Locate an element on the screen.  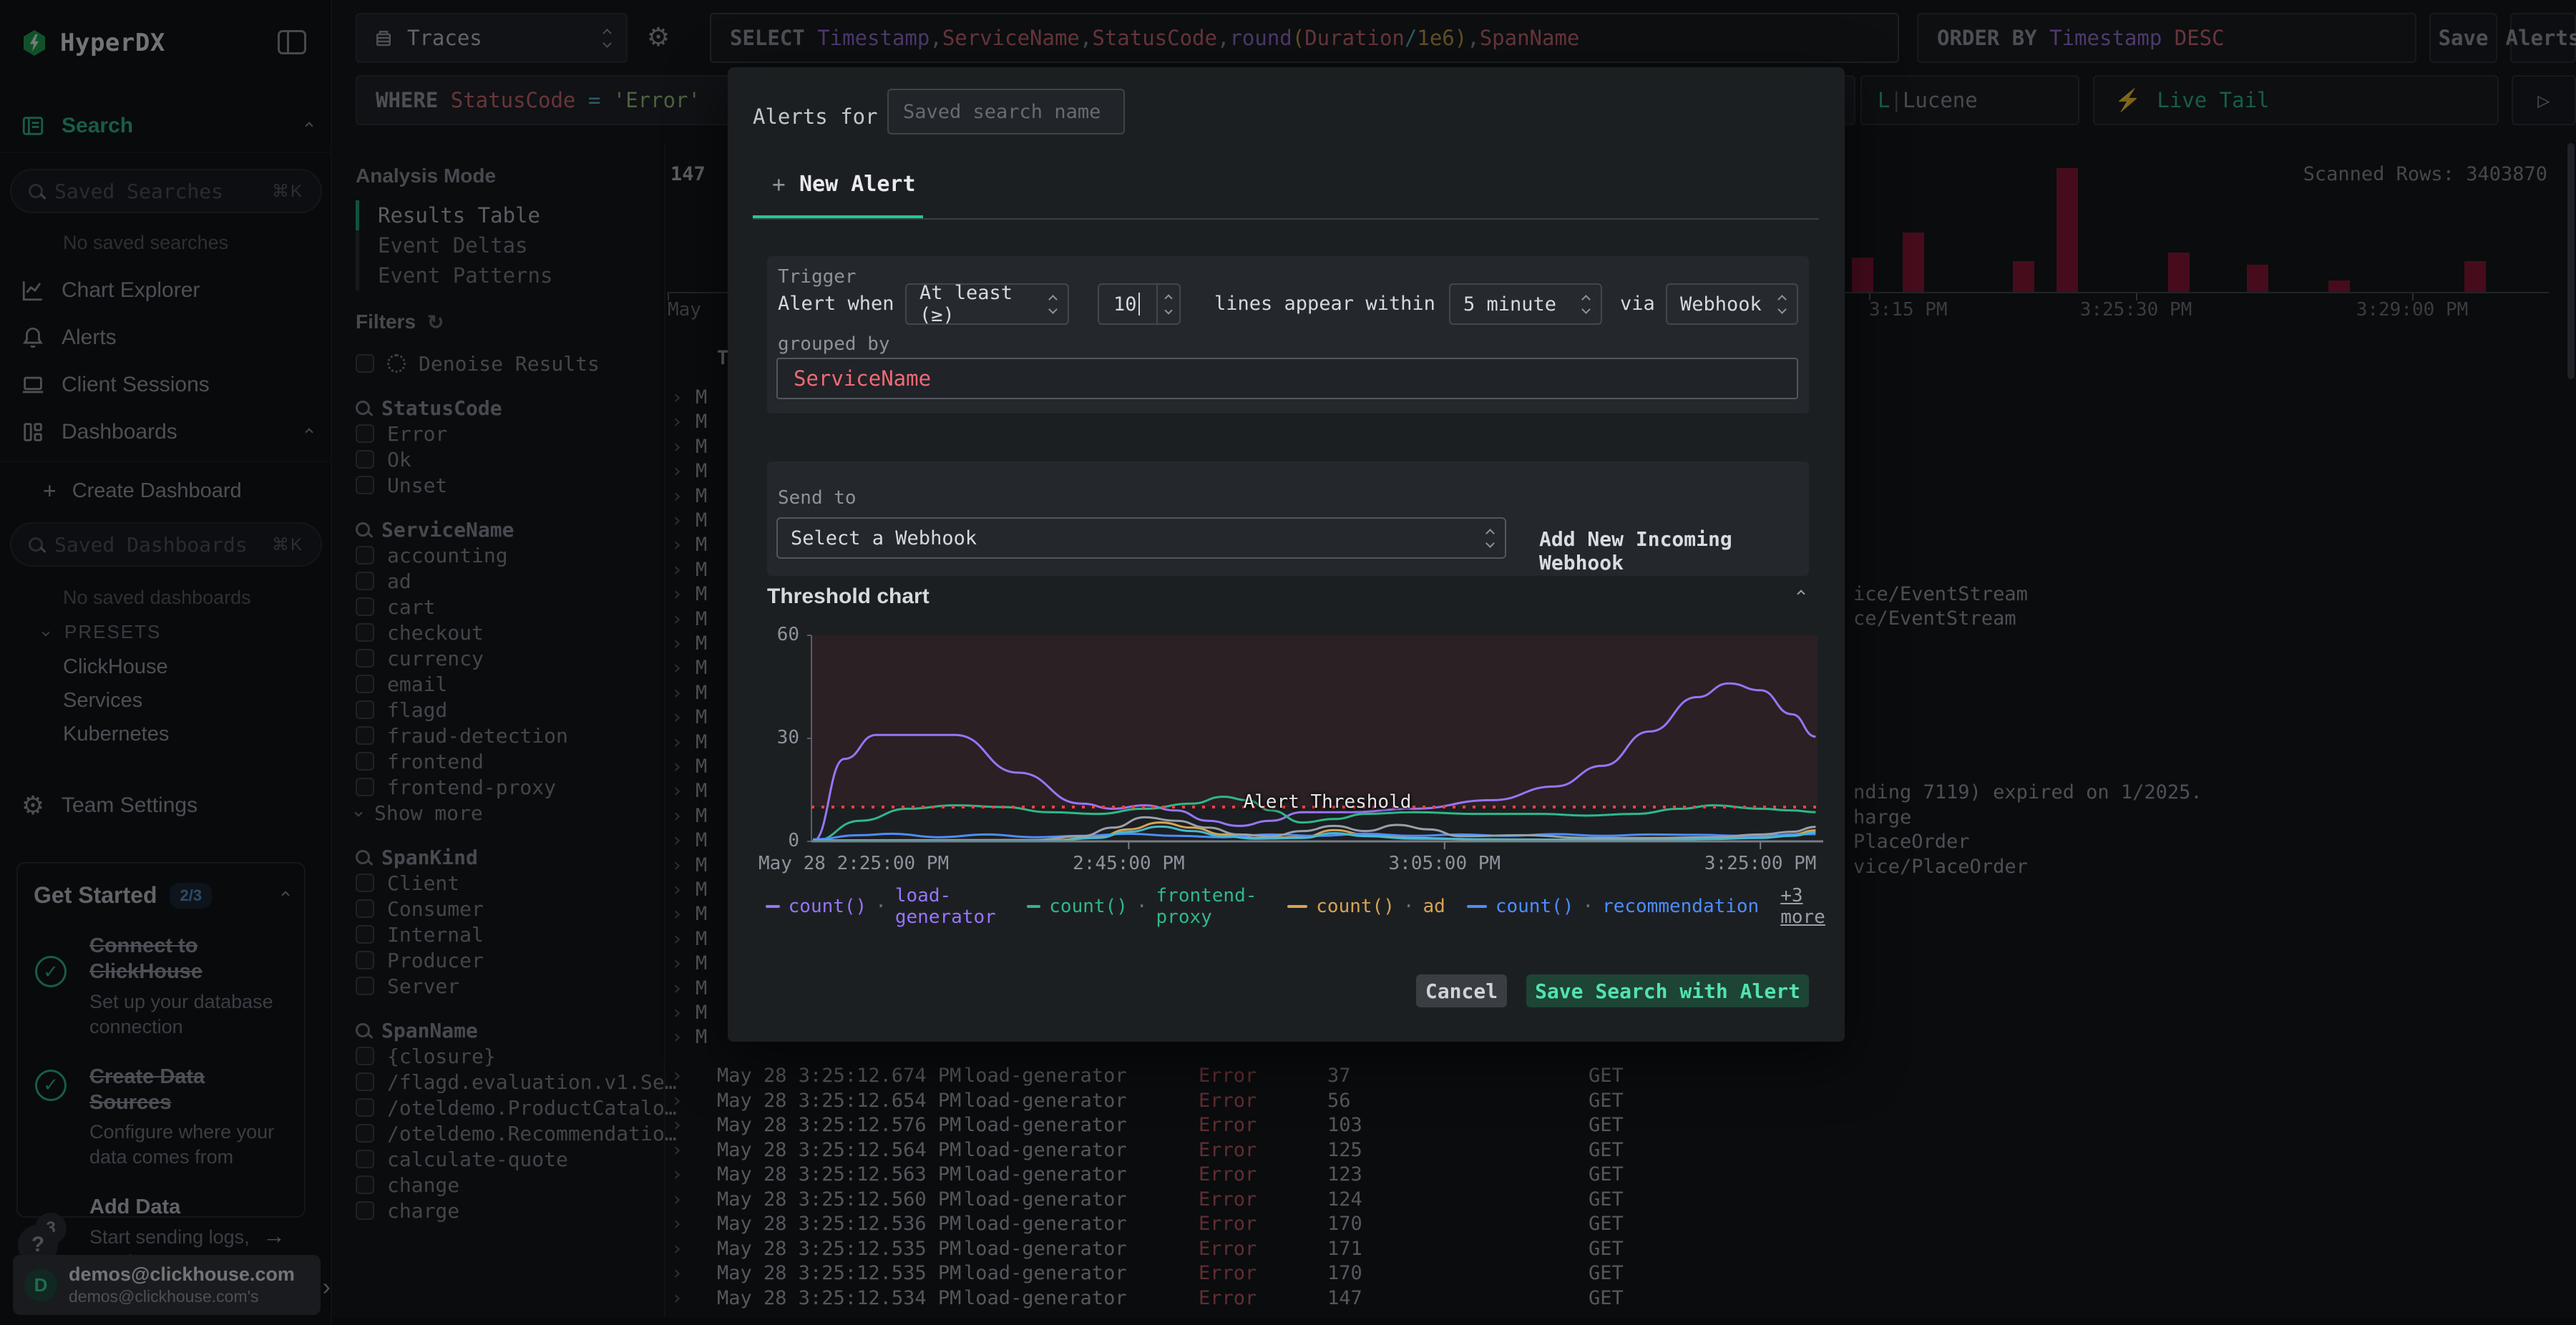
legend-item-recommendation: count() · recommendation is located at coordinates (1613, 907).